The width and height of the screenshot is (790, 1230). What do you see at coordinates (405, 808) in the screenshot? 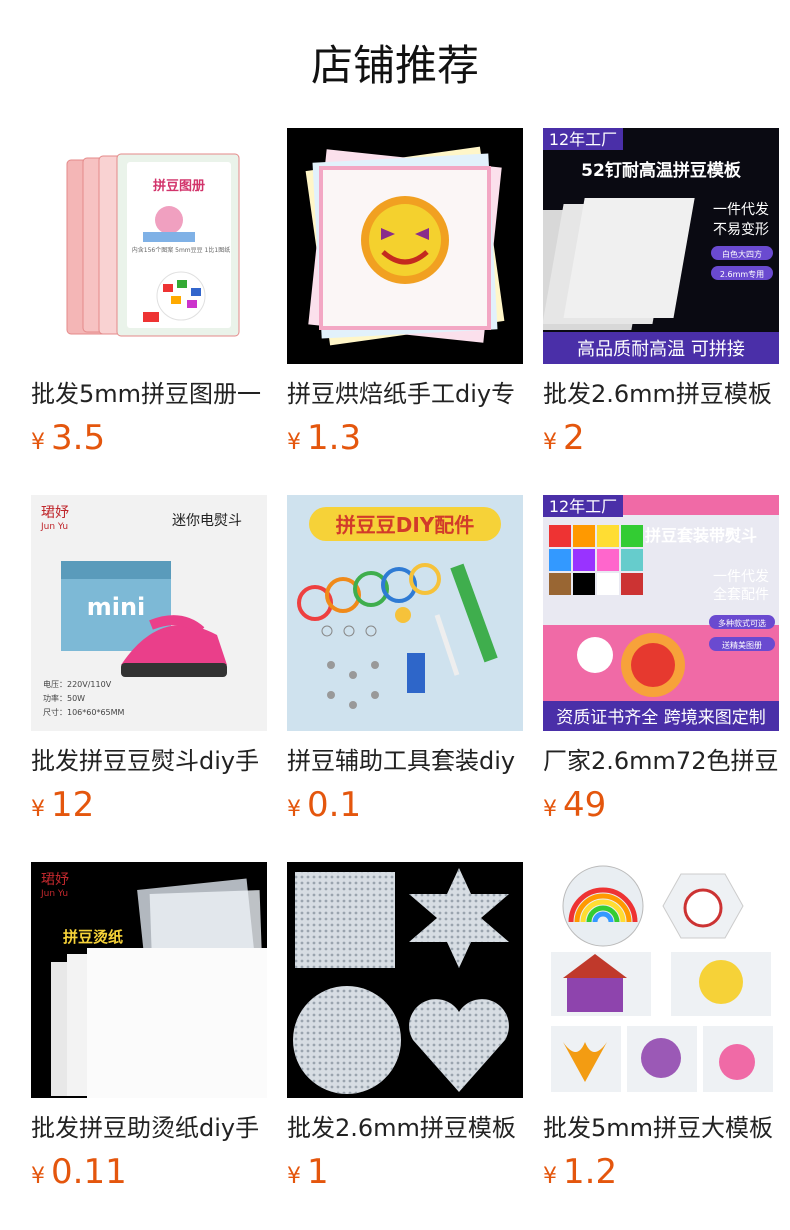
I see `product-price: ¥0.1` at bounding box center [405, 808].